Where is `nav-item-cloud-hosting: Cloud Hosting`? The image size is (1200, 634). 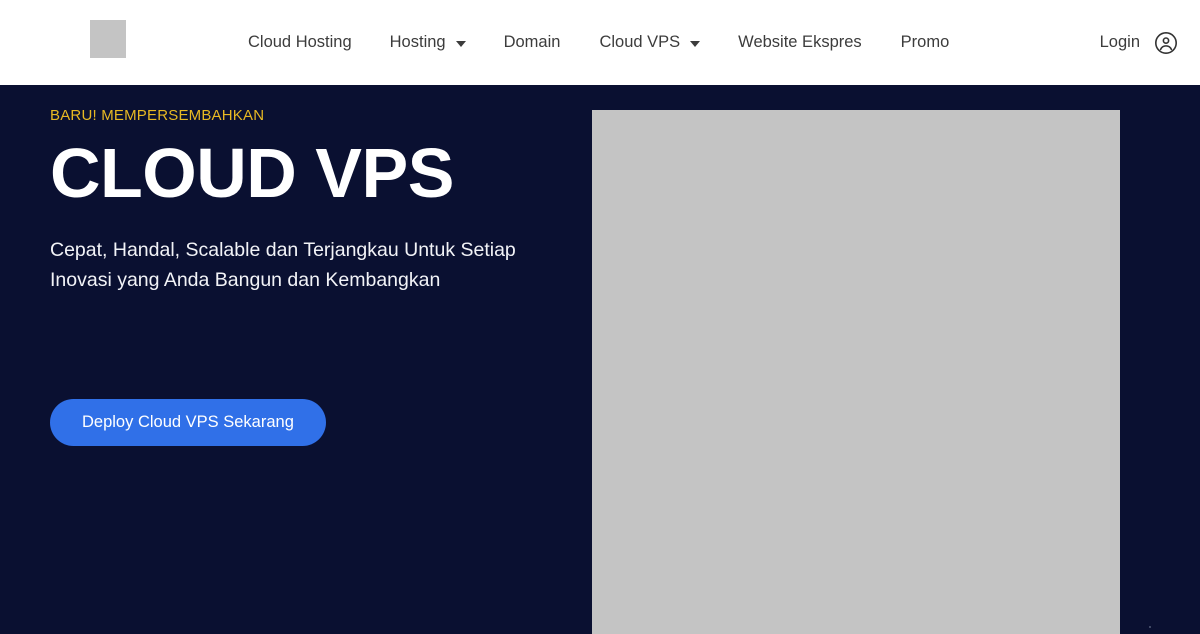 nav-item-cloud-hosting: Cloud Hosting is located at coordinates (300, 42).